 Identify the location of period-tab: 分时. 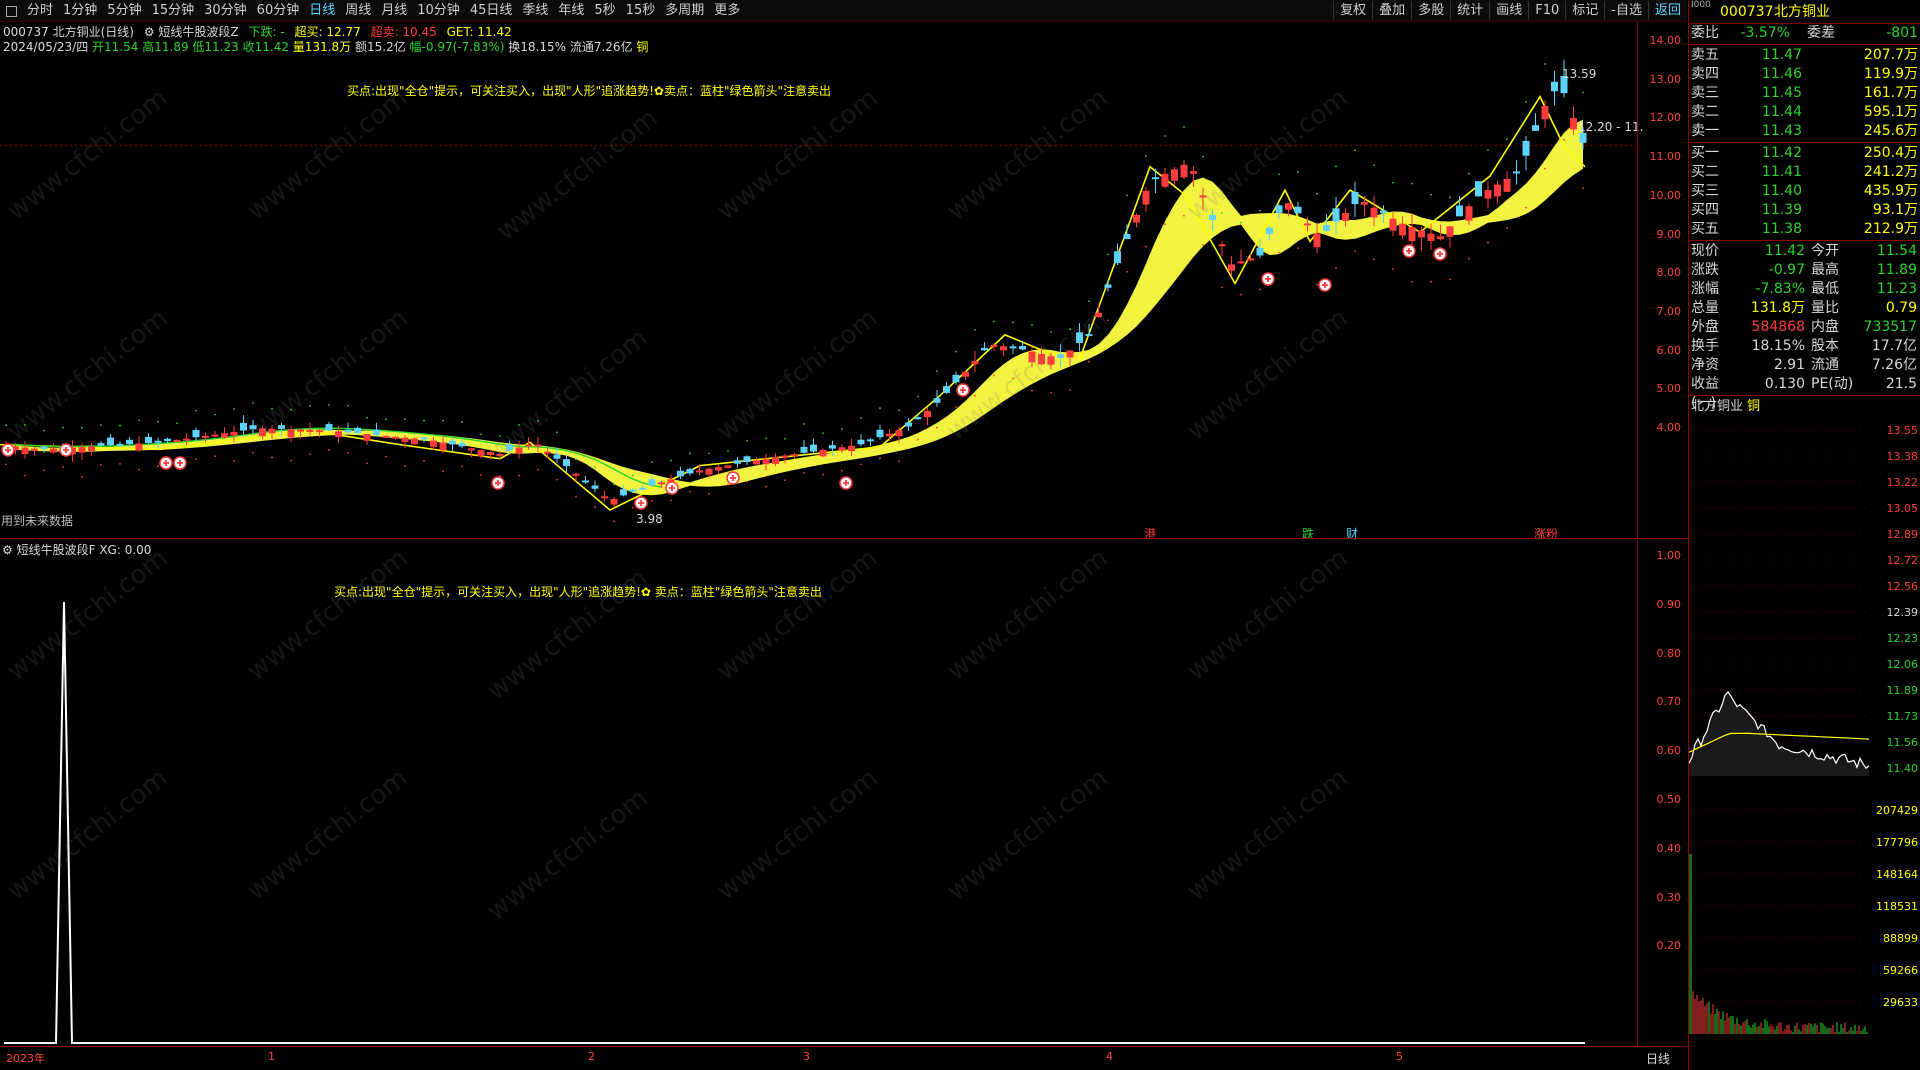
(40, 11).